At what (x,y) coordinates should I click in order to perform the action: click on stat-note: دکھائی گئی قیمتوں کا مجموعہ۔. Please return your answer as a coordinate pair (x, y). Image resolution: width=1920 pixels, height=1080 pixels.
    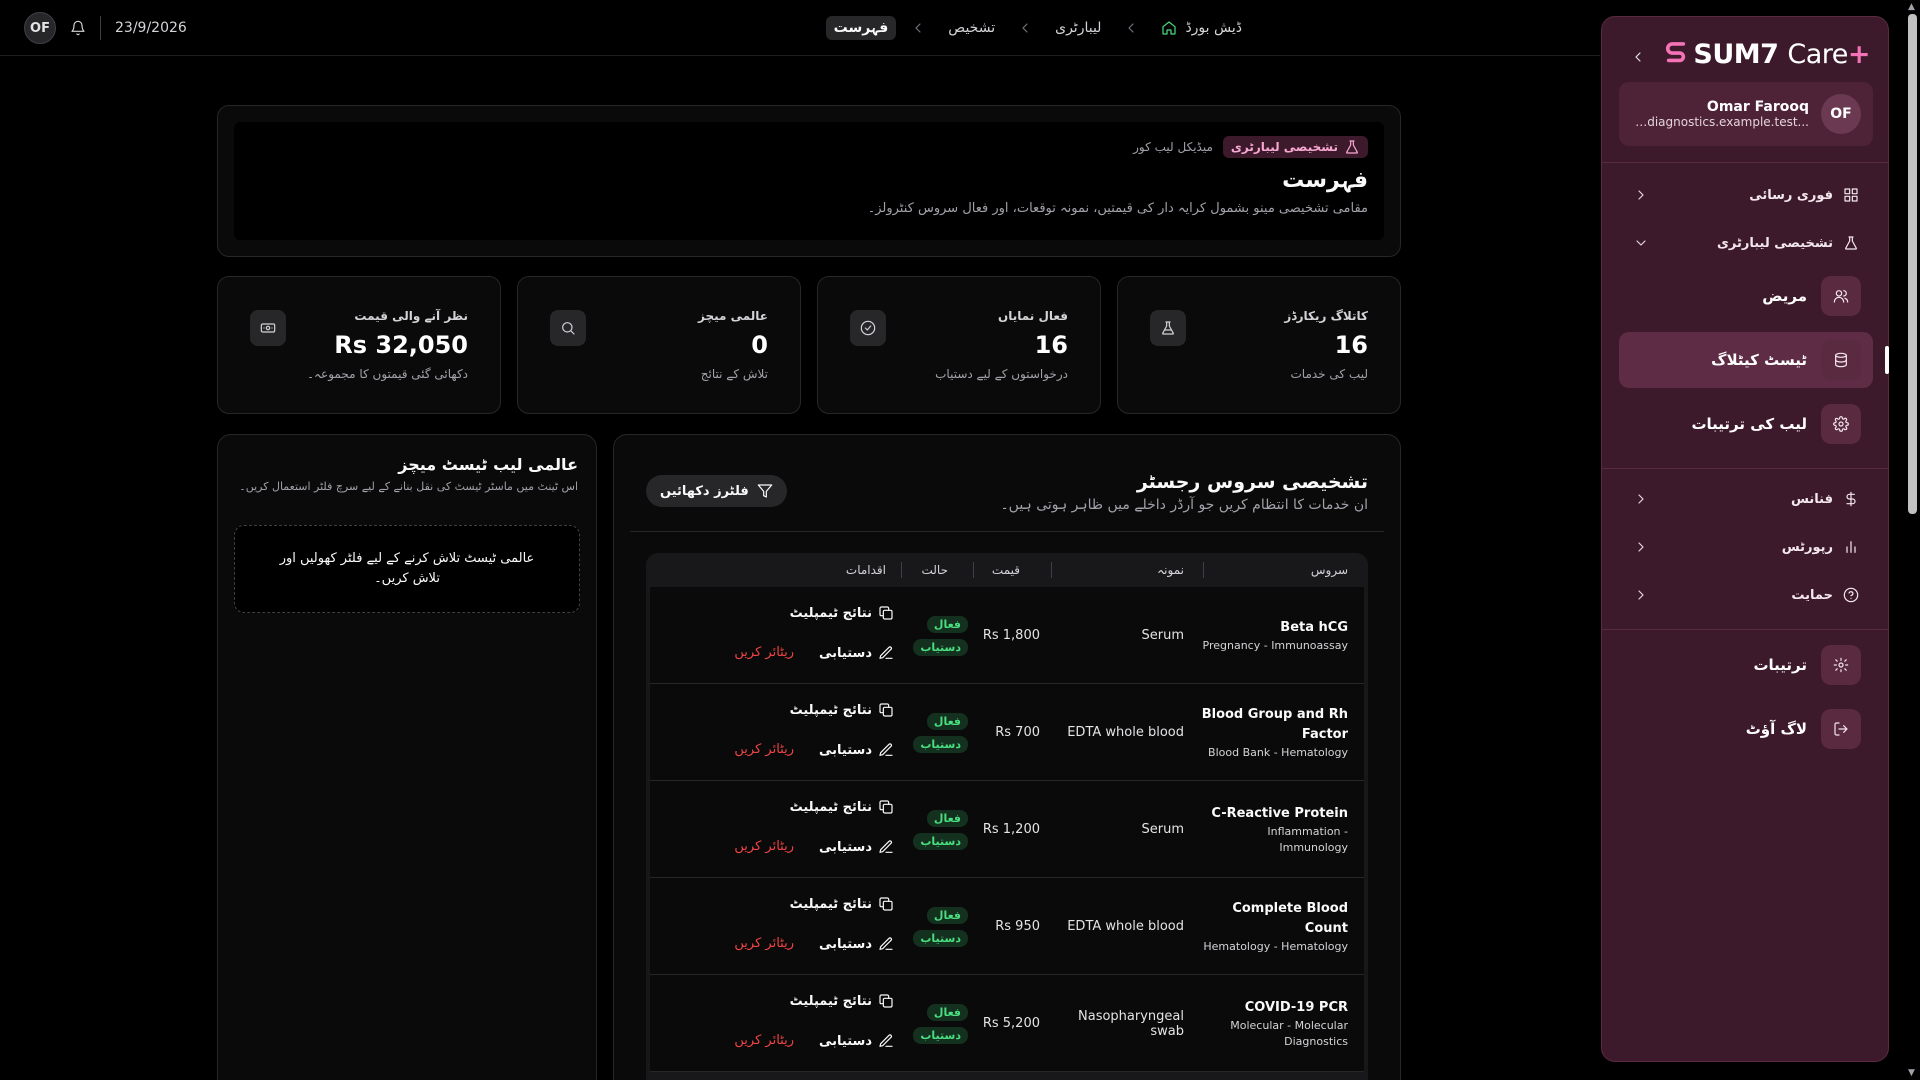
    Looking at the image, I should click on (387, 374).